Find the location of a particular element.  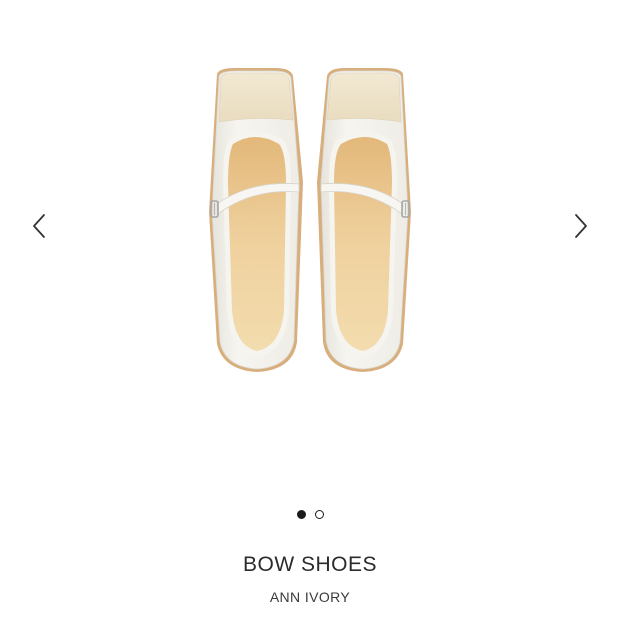

carousel-pagination is located at coordinates (310, 514).